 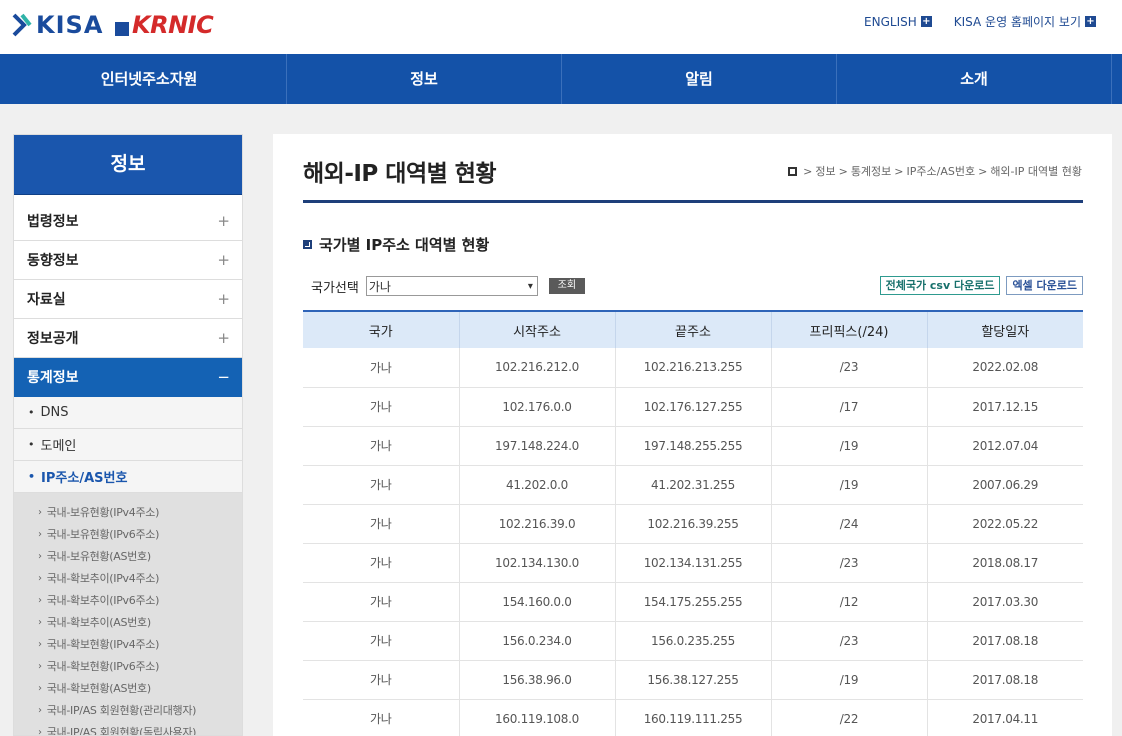 I want to click on table-cell: /22, so click(x=849, y=717).